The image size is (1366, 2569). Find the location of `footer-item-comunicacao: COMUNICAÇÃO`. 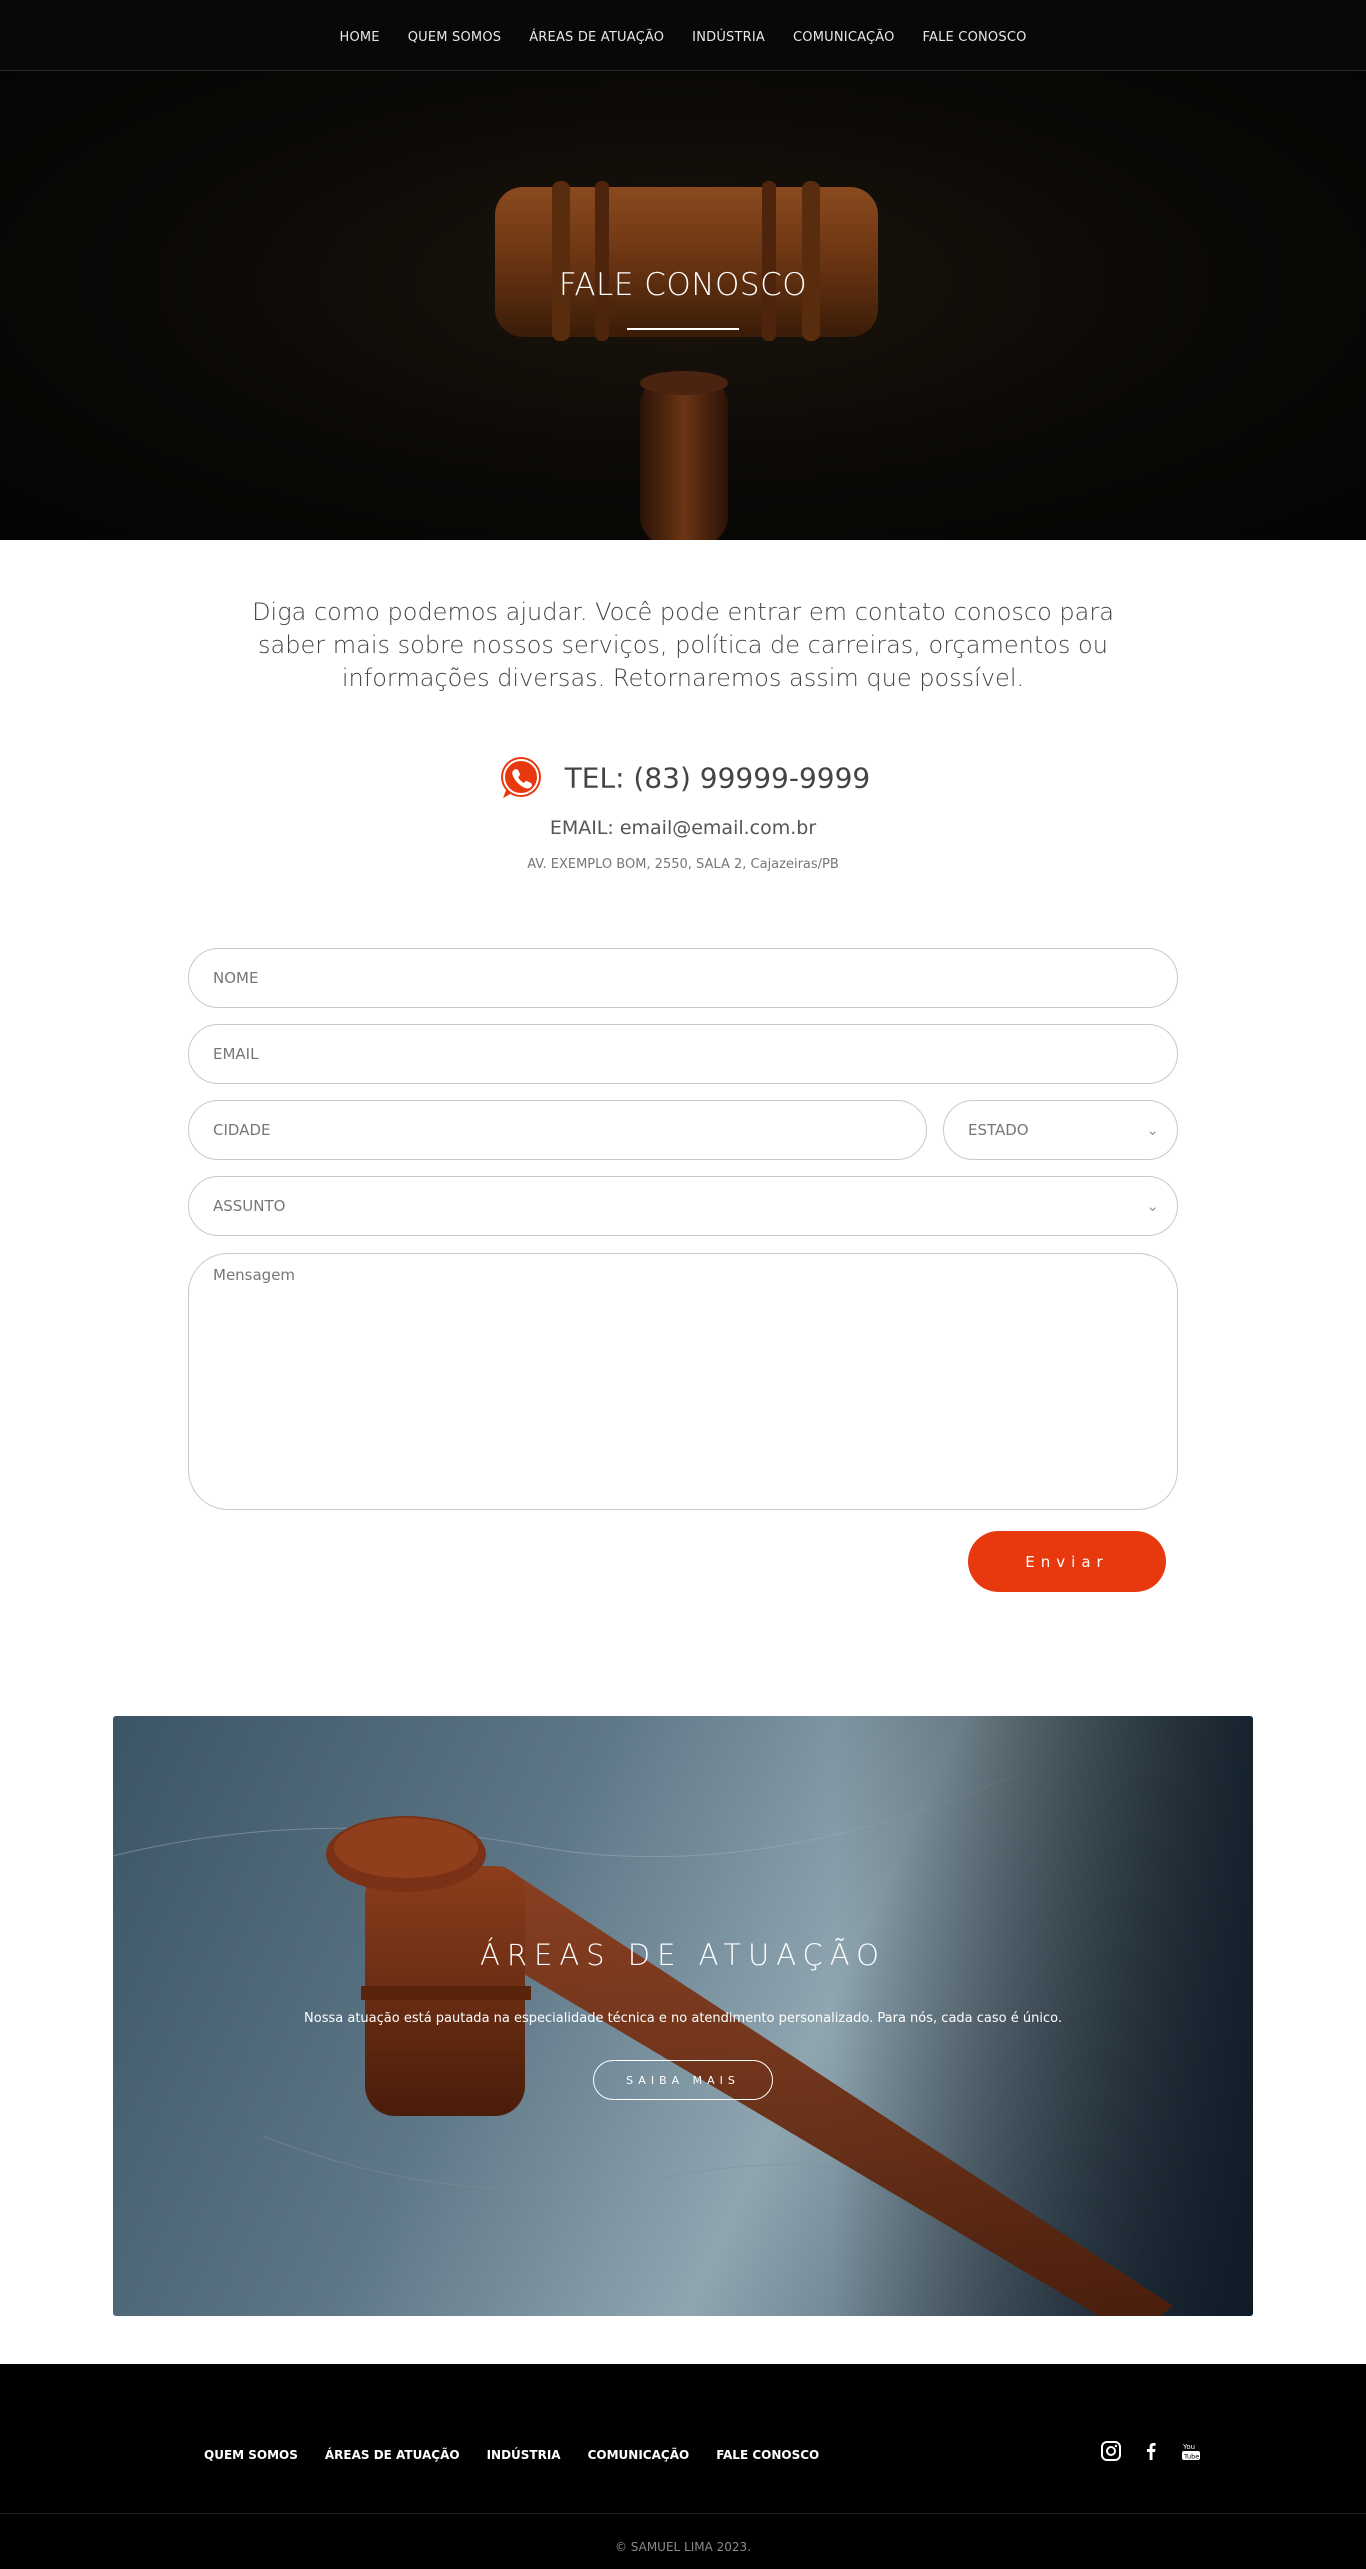

footer-item-comunicacao: COMUNICAÇÃO is located at coordinates (639, 2455).